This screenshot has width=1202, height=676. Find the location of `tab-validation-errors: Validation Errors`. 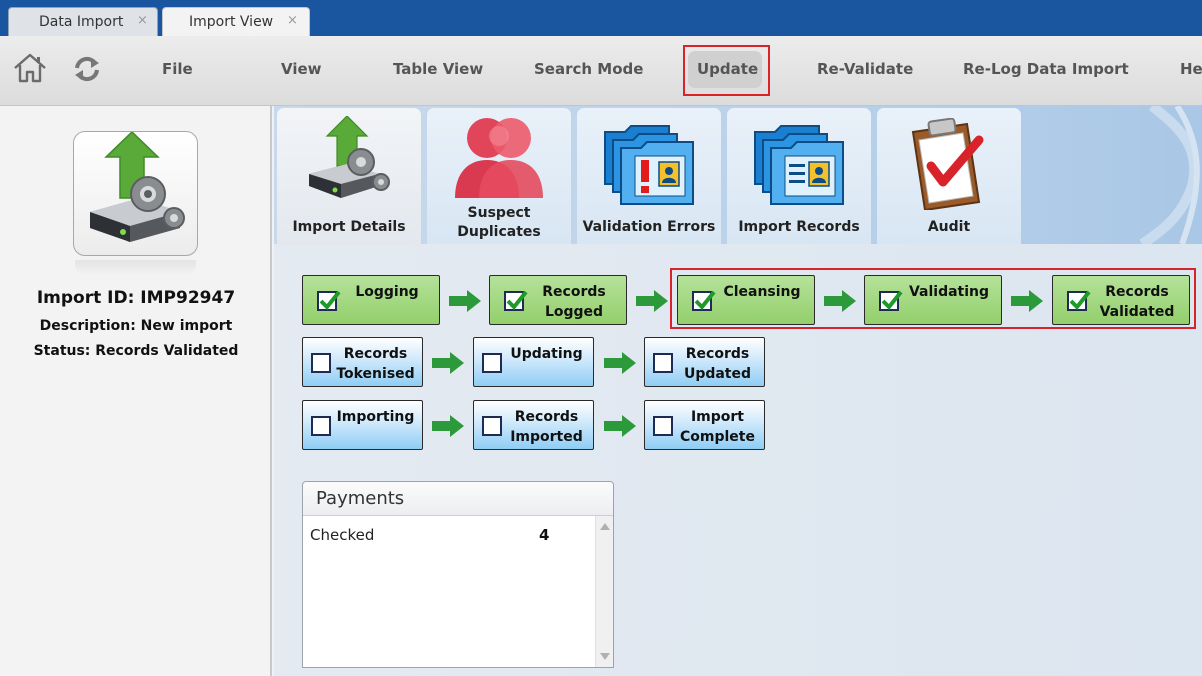

tab-validation-errors: Validation Errors is located at coordinates (649, 176).